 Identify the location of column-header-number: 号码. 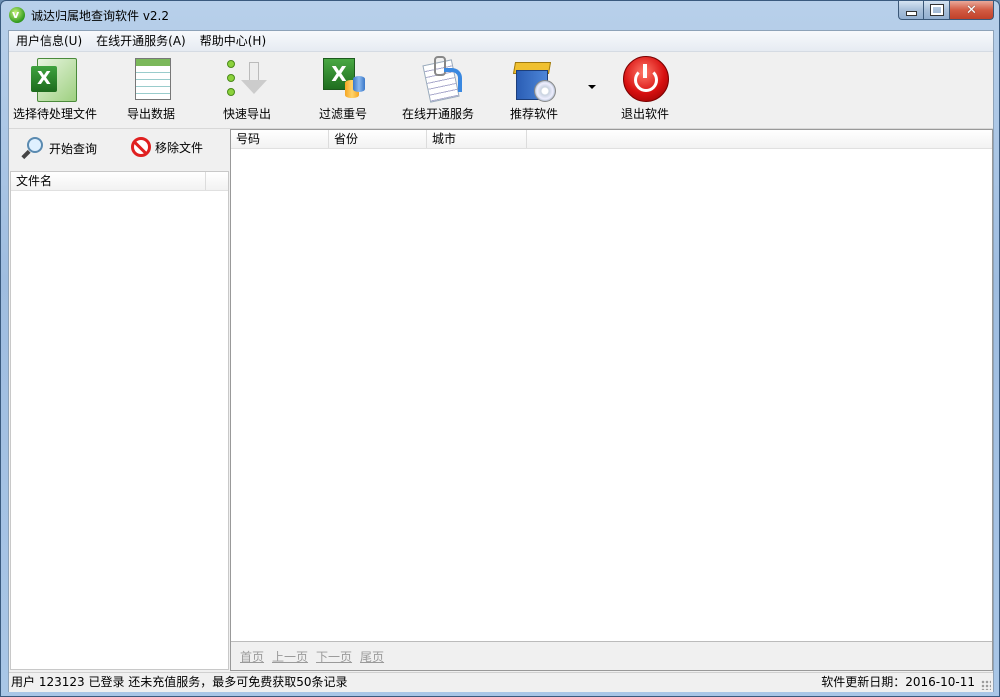
(280, 139).